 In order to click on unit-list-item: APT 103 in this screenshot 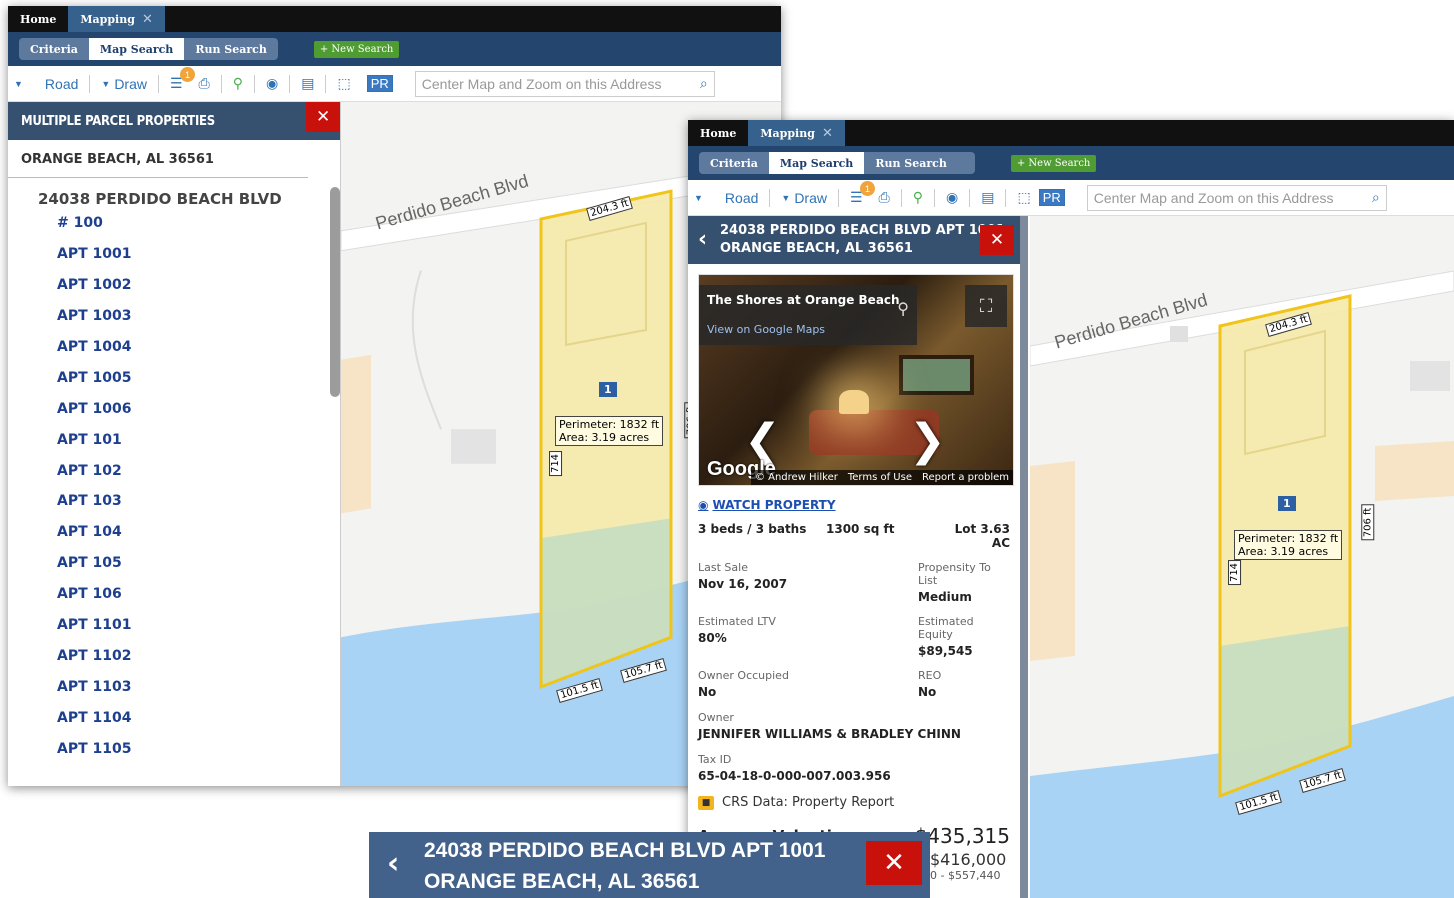, I will do `click(198, 501)`.